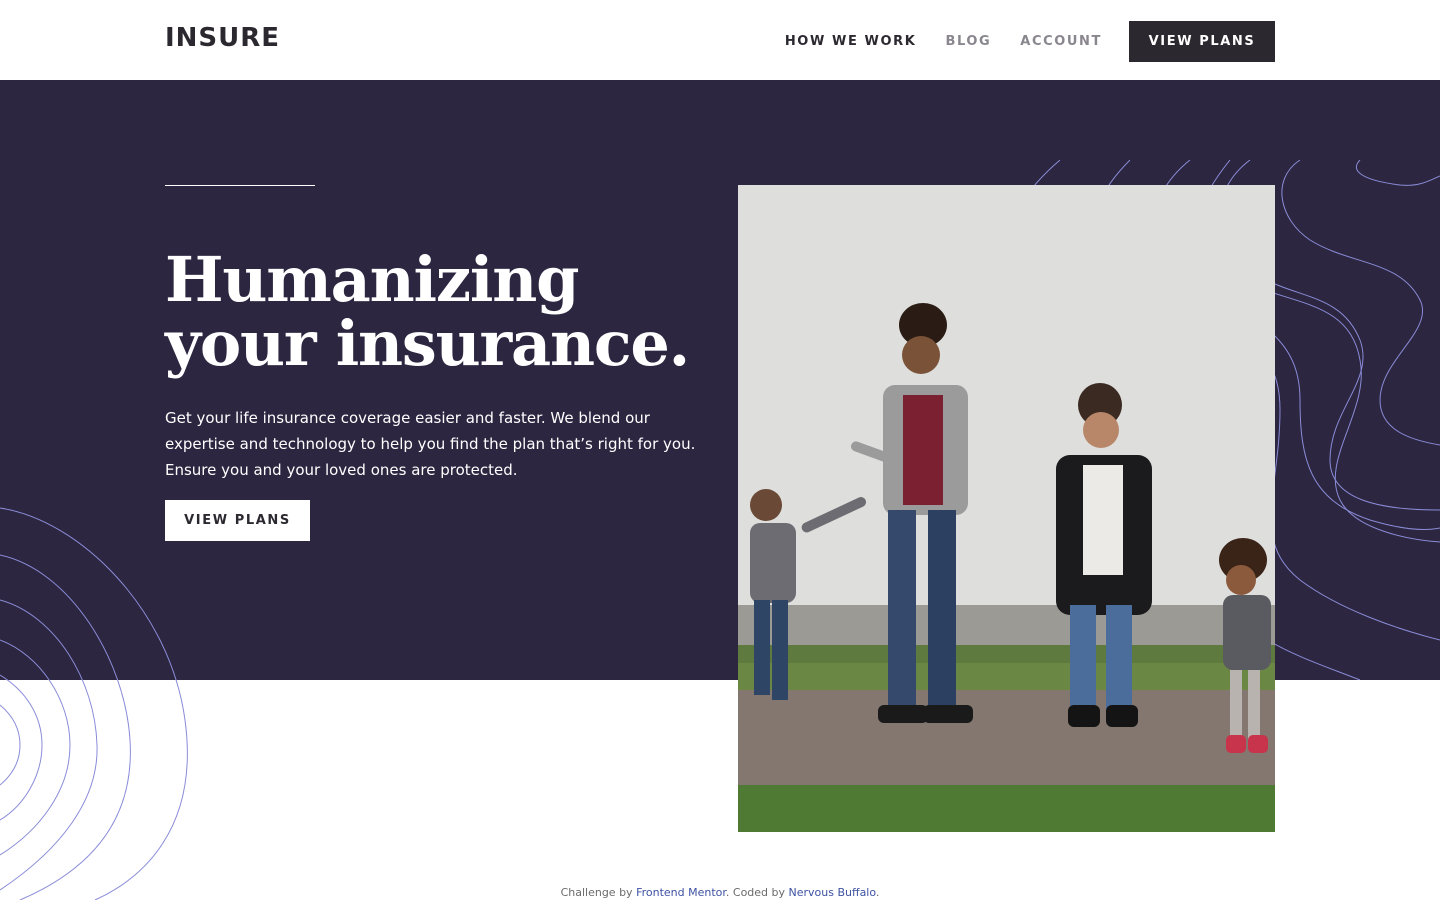 The image size is (1440, 900). I want to click on insure-logo: INSURE, so click(222, 38).